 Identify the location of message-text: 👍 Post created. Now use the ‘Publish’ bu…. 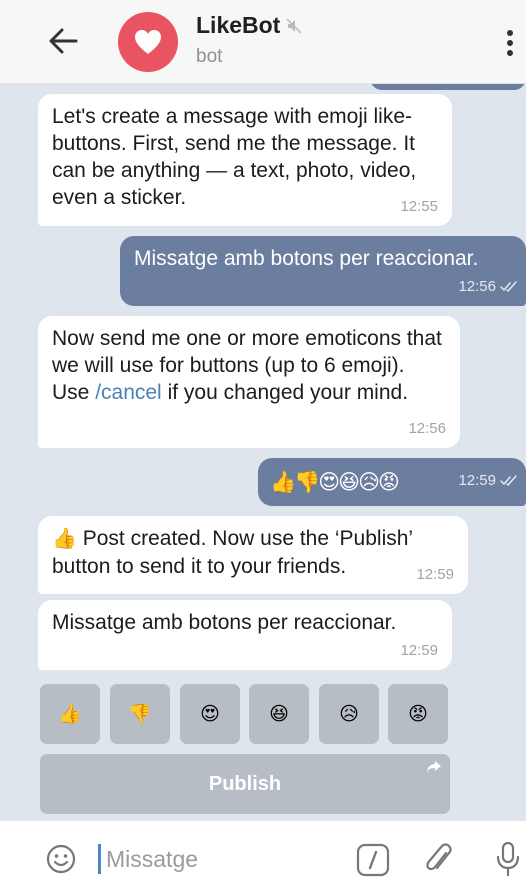
(253, 552).